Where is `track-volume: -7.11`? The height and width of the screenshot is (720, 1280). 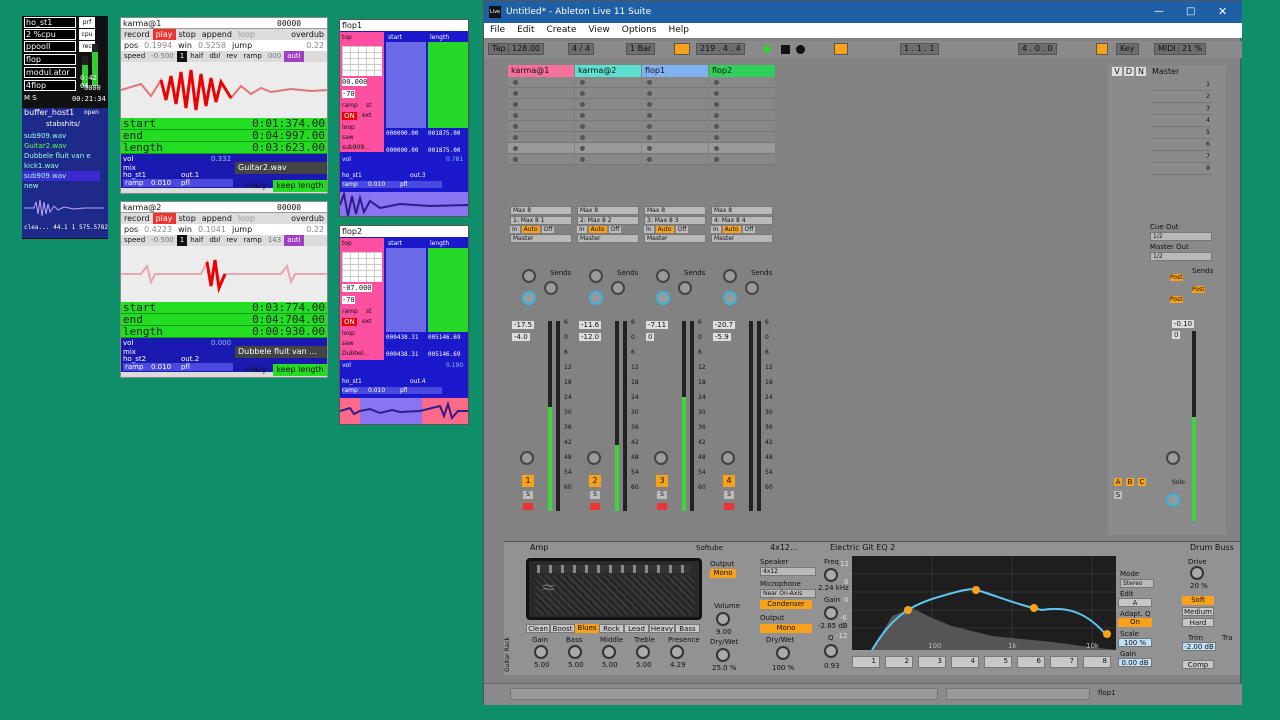 track-volume: -7.11 is located at coordinates (657, 325).